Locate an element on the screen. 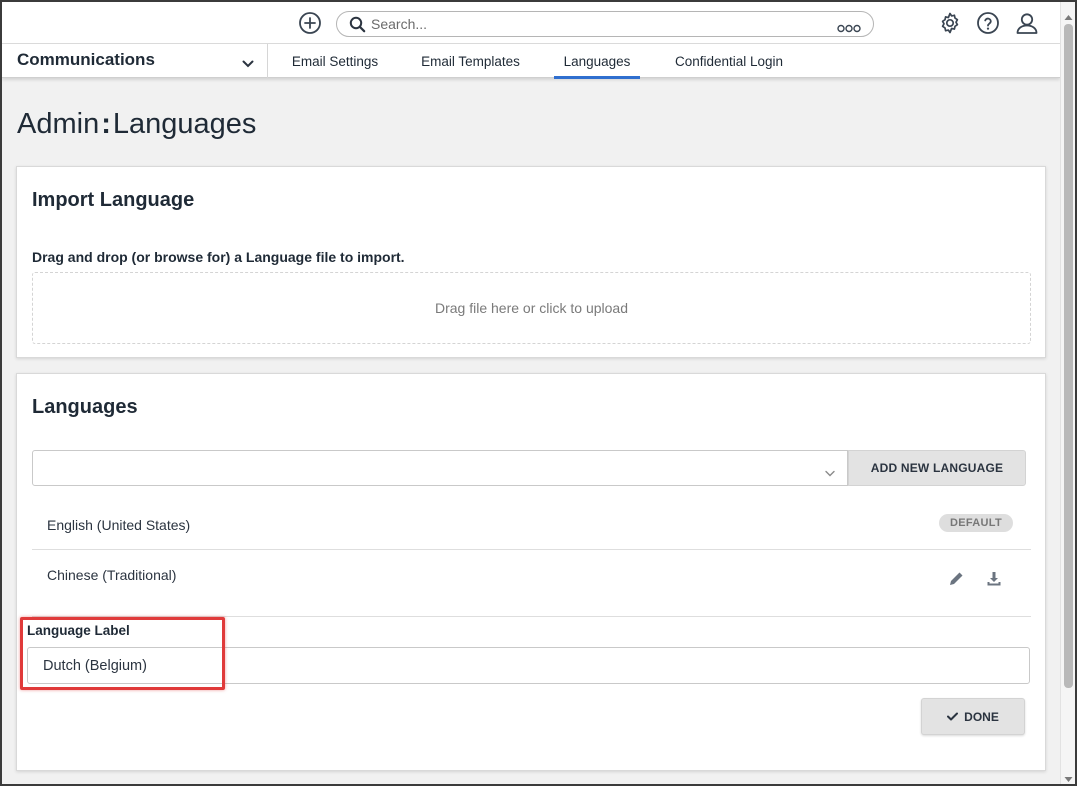 The height and width of the screenshot is (786, 1077). tab-email-templates: Email Templates is located at coordinates (470, 61).